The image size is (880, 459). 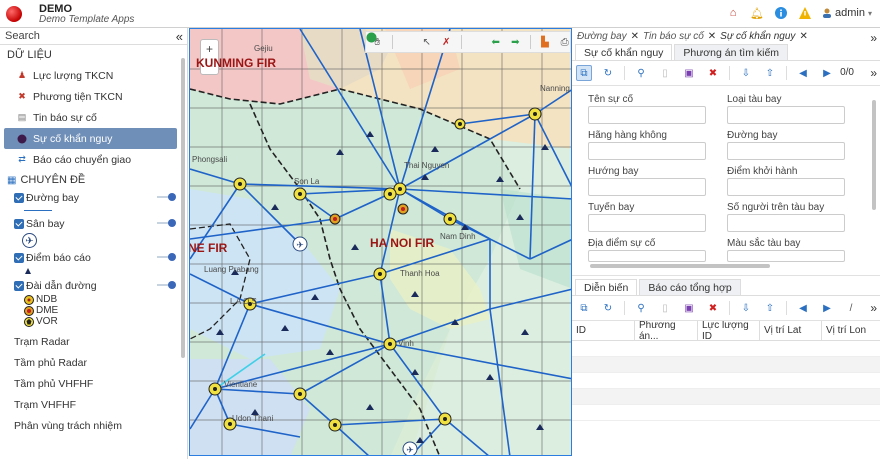 What do you see at coordinates (209, 49) in the screenshot?
I see `zoom-in-icon: +` at bounding box center [209, 49].